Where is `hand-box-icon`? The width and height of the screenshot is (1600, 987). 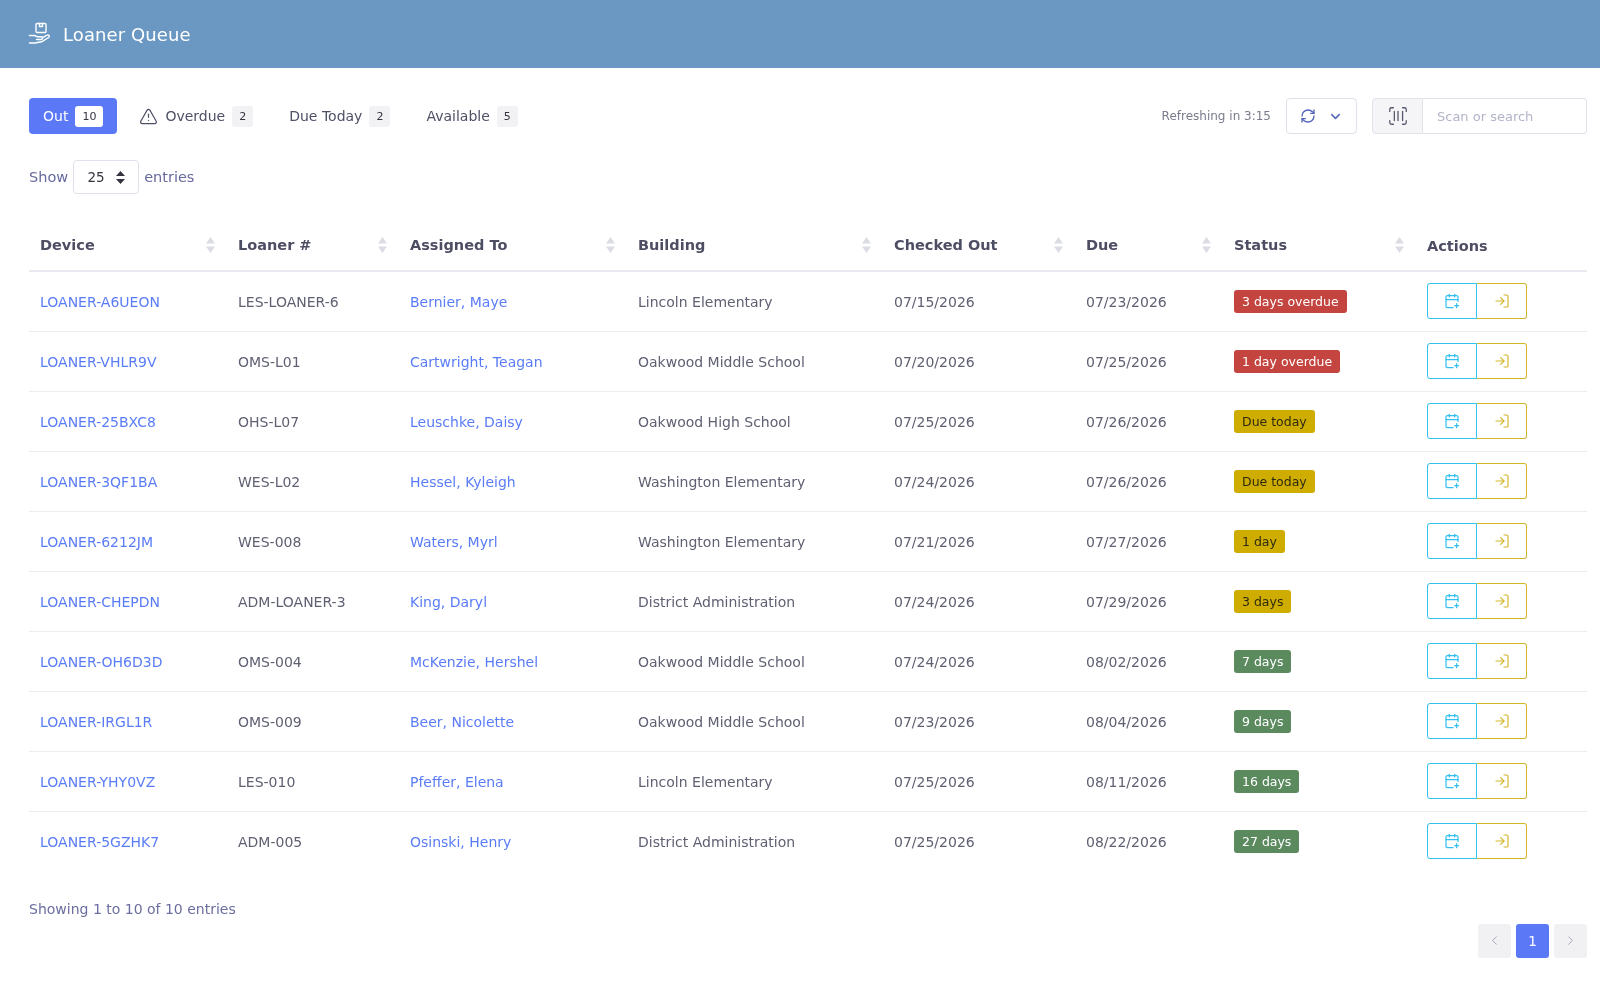 hand-box-icon is located at coordinates (40, 34).